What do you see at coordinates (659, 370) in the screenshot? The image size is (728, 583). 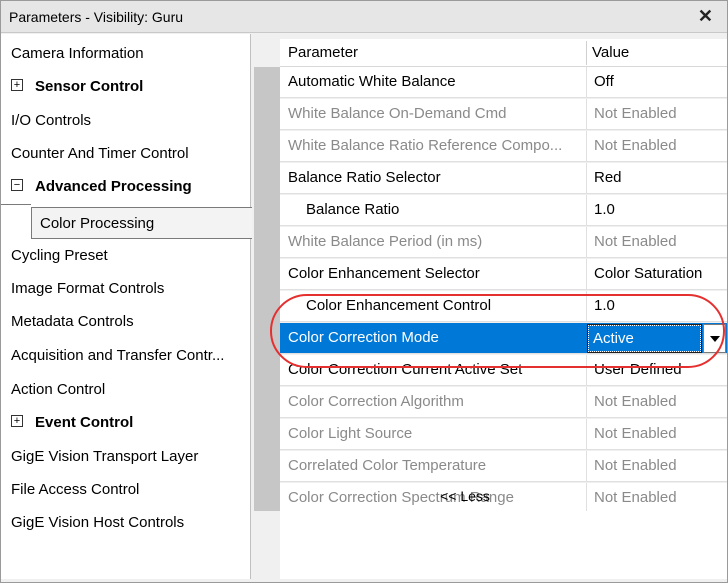 I see `parameter-value: User Defined` at bounding box center [659, 370].